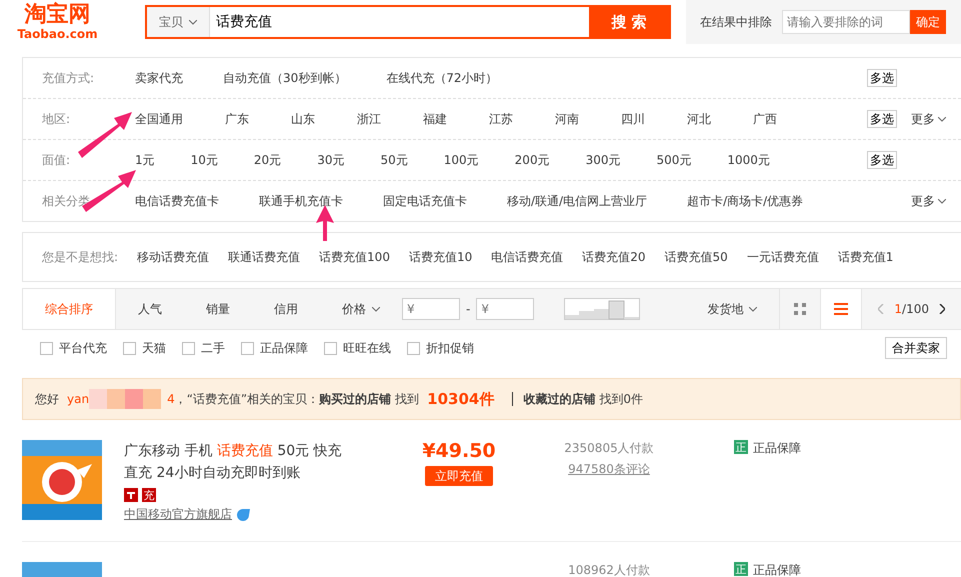 The width and height of the screenshot is (961, 577). I want to click on range-dash: -, so click(468, 309).